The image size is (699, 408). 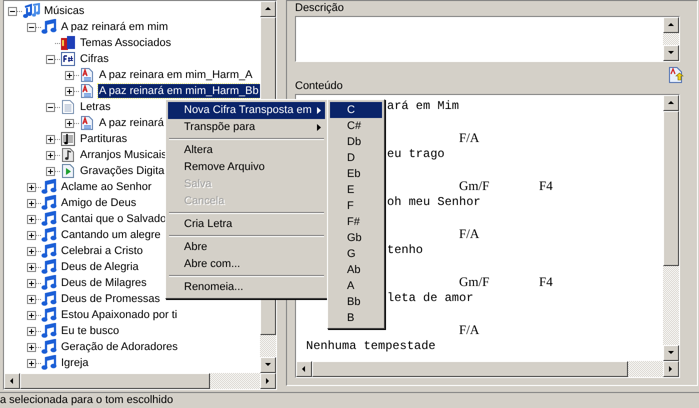 What do you see at coordinates (95, 107) in the screenshot?
I see `tree-item: Letras` at bounding box center [95, 107].